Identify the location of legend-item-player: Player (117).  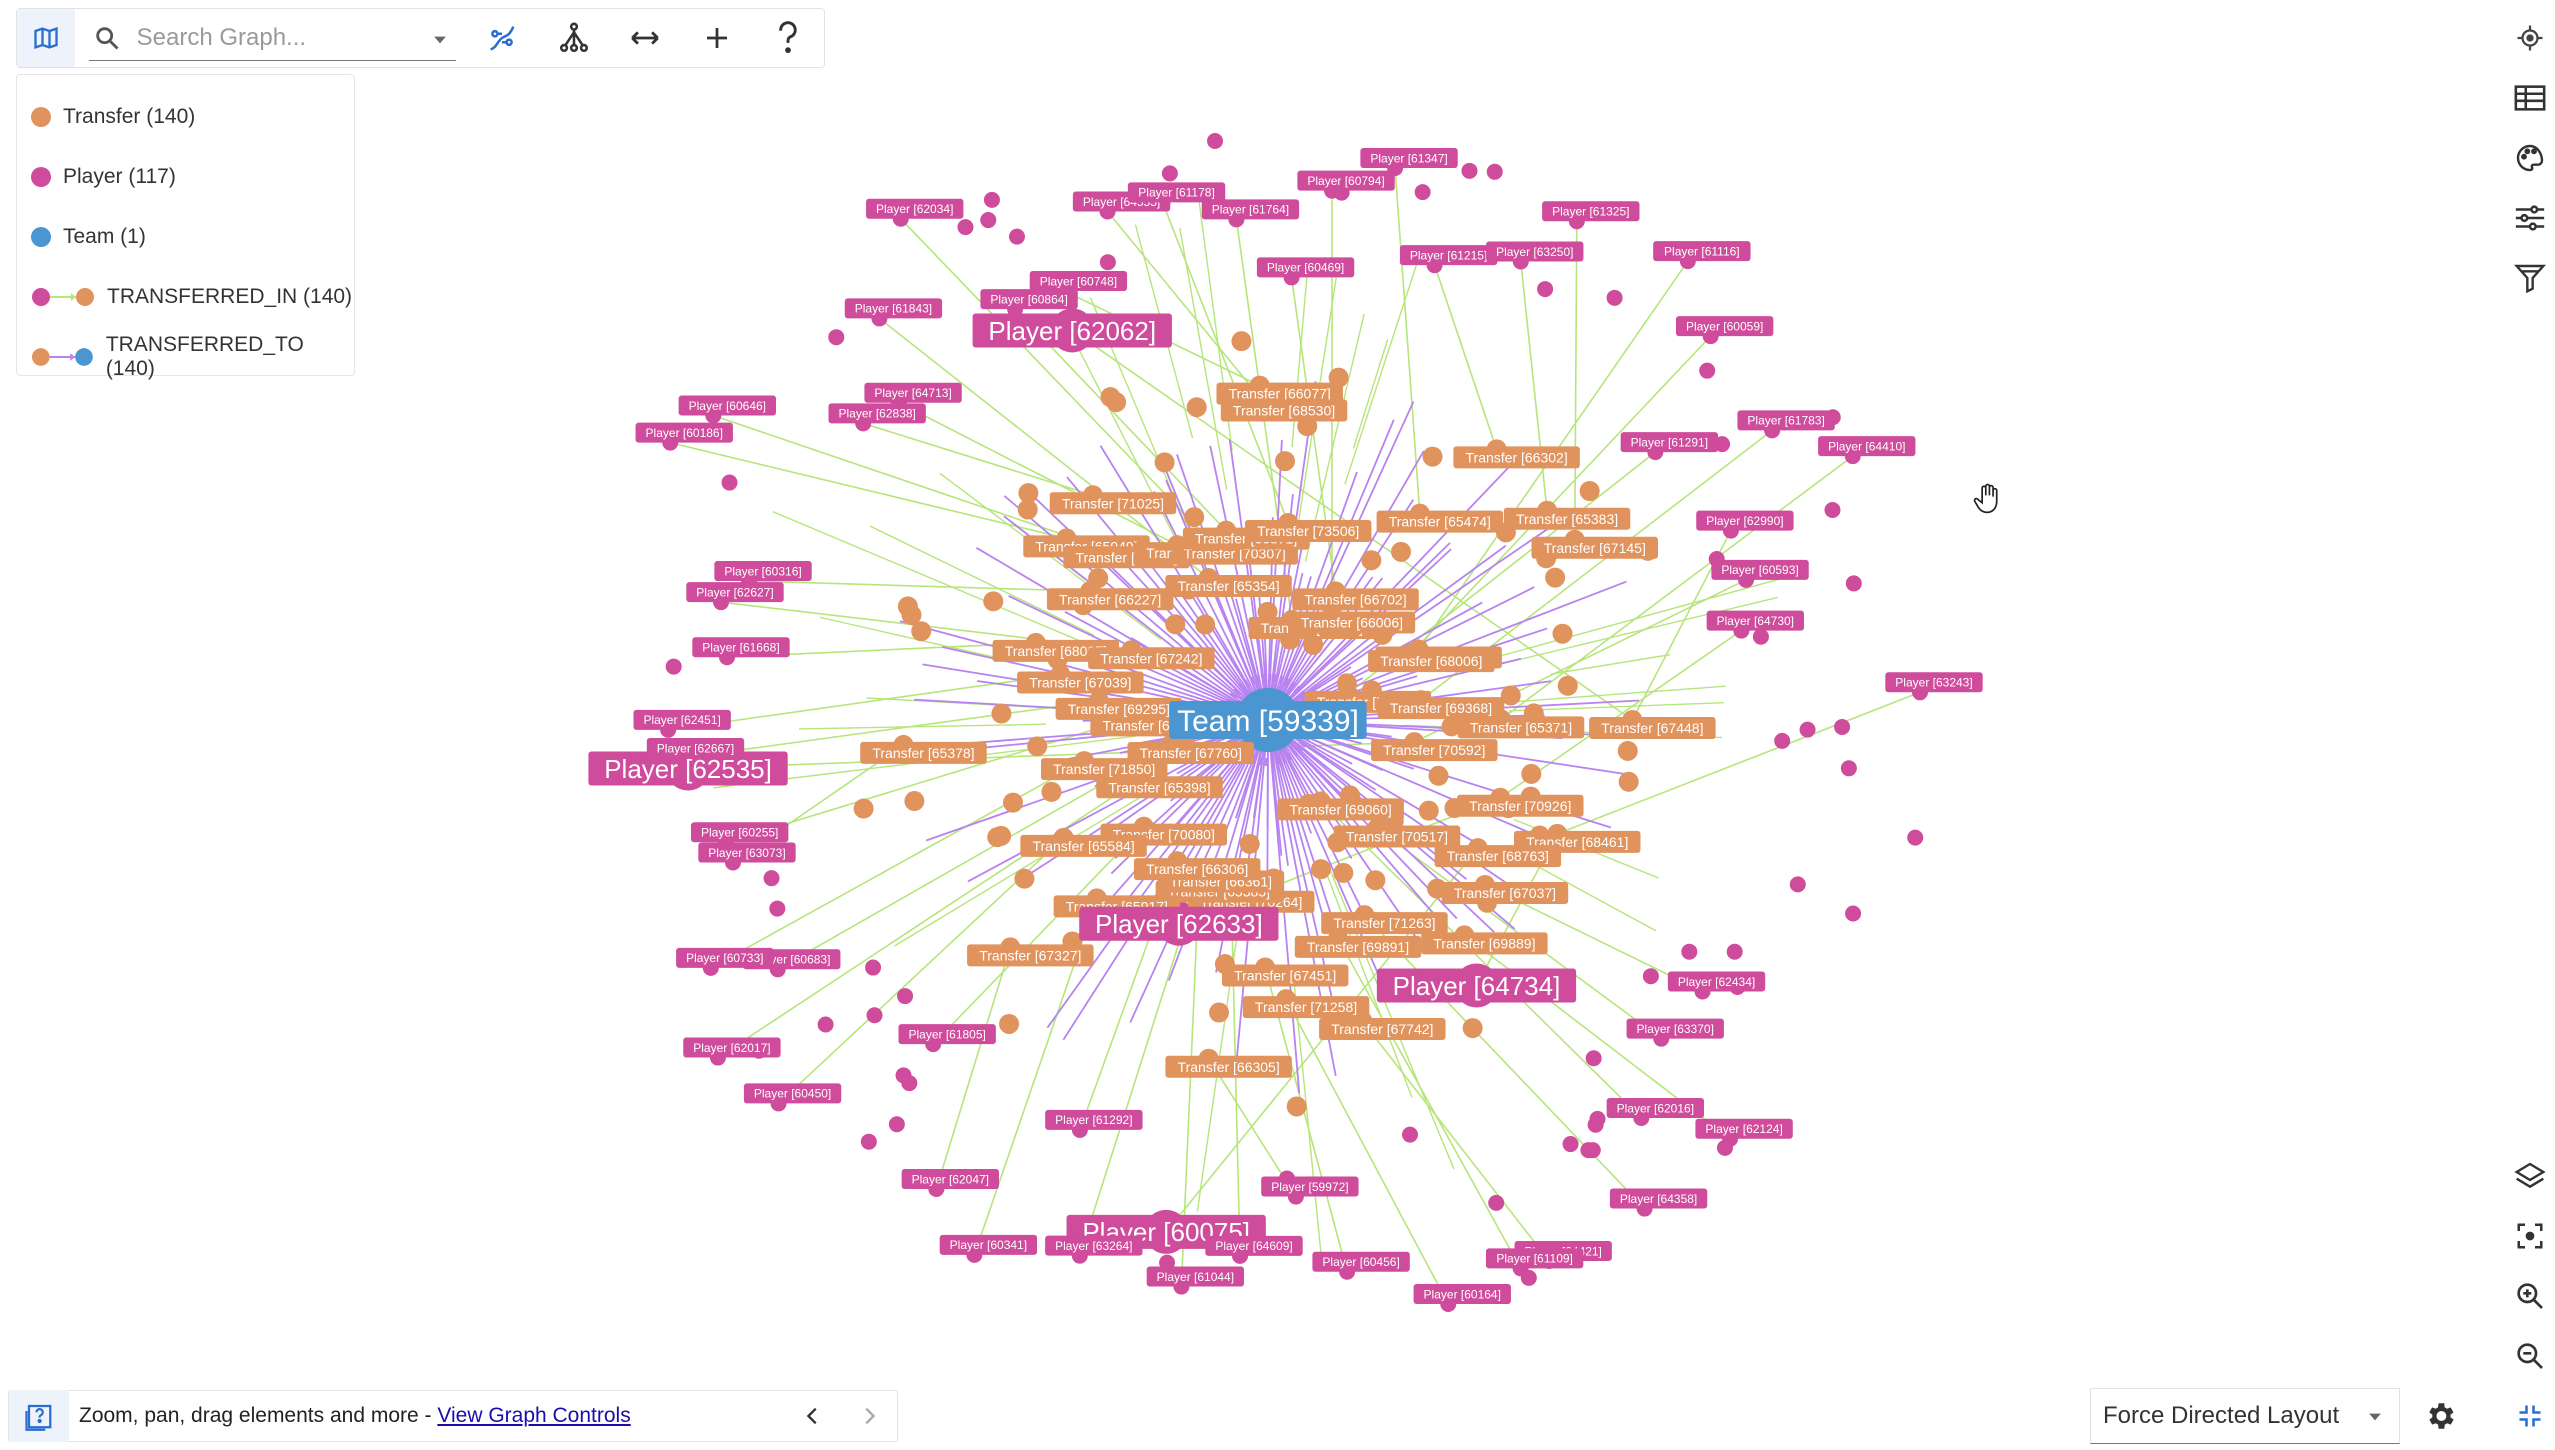
(185, 177).